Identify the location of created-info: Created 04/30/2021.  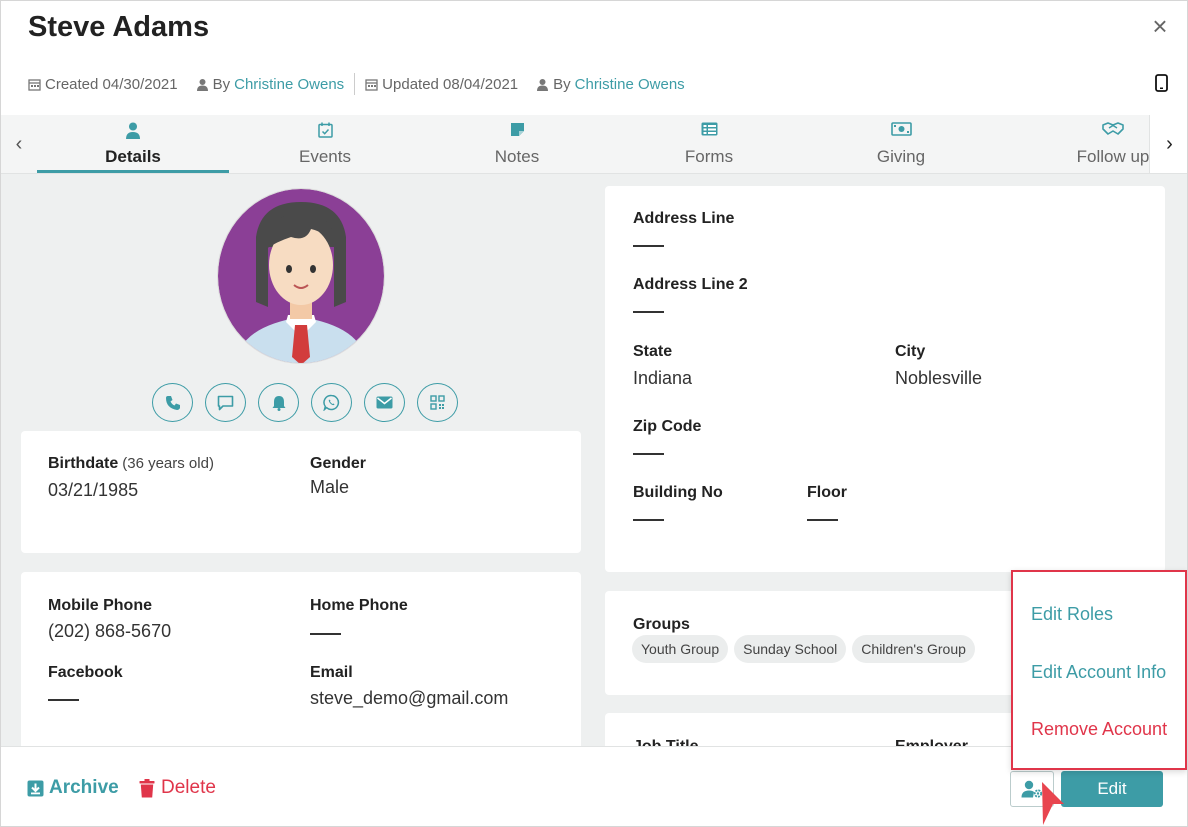
(103, 84).